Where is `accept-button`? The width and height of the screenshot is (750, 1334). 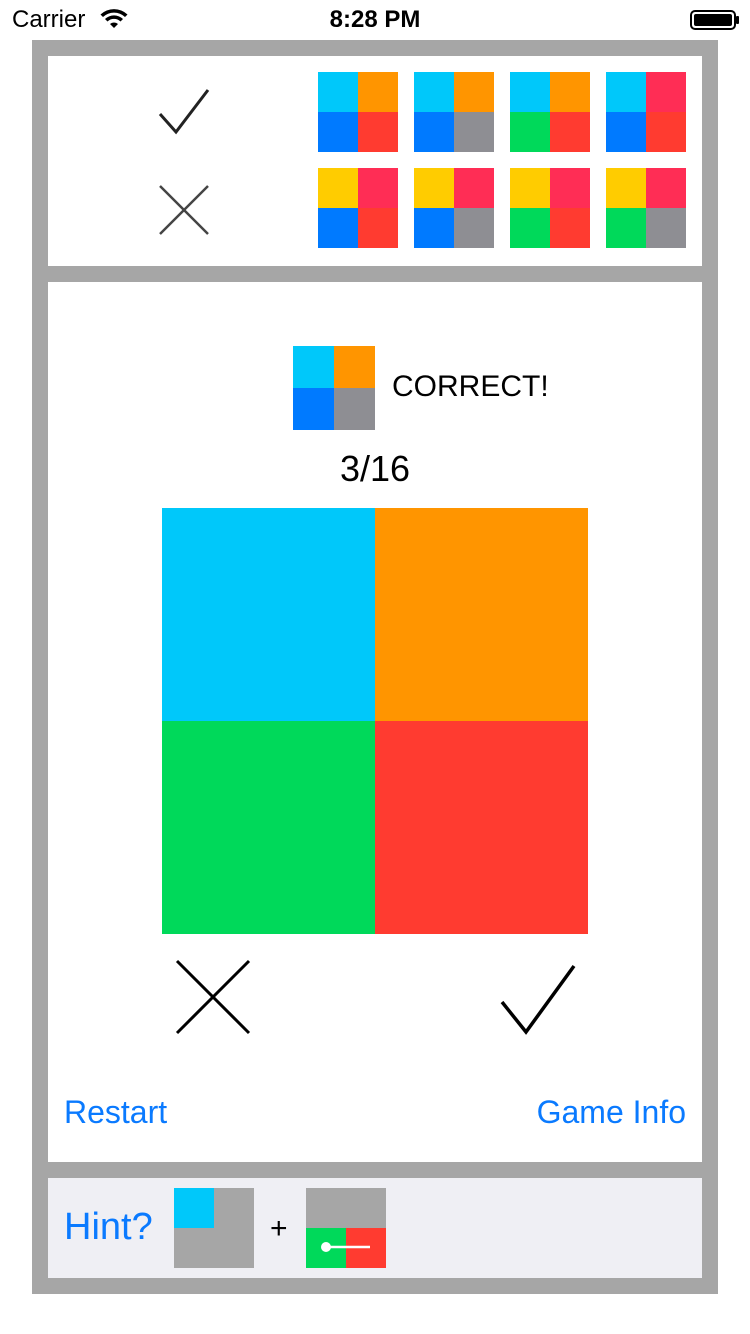 accept-button is located at coordinates (538, 999).